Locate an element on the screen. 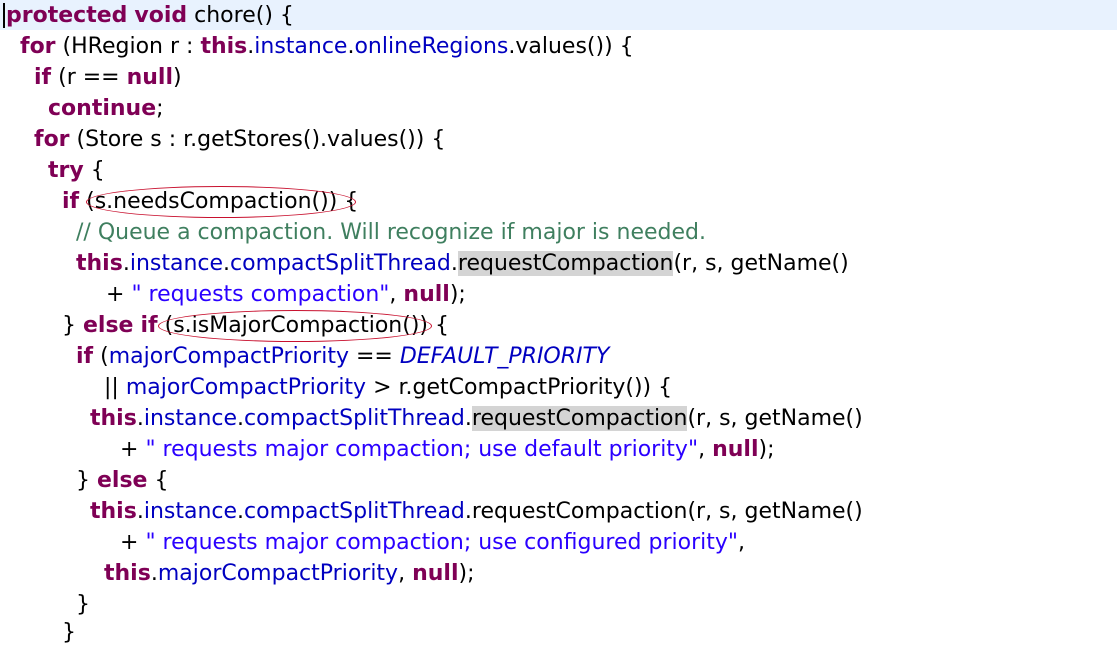 This screenshot has width=1117, height=648. static-constant: DEFAULT_PRIORITY is located at coordinates (504, 356).